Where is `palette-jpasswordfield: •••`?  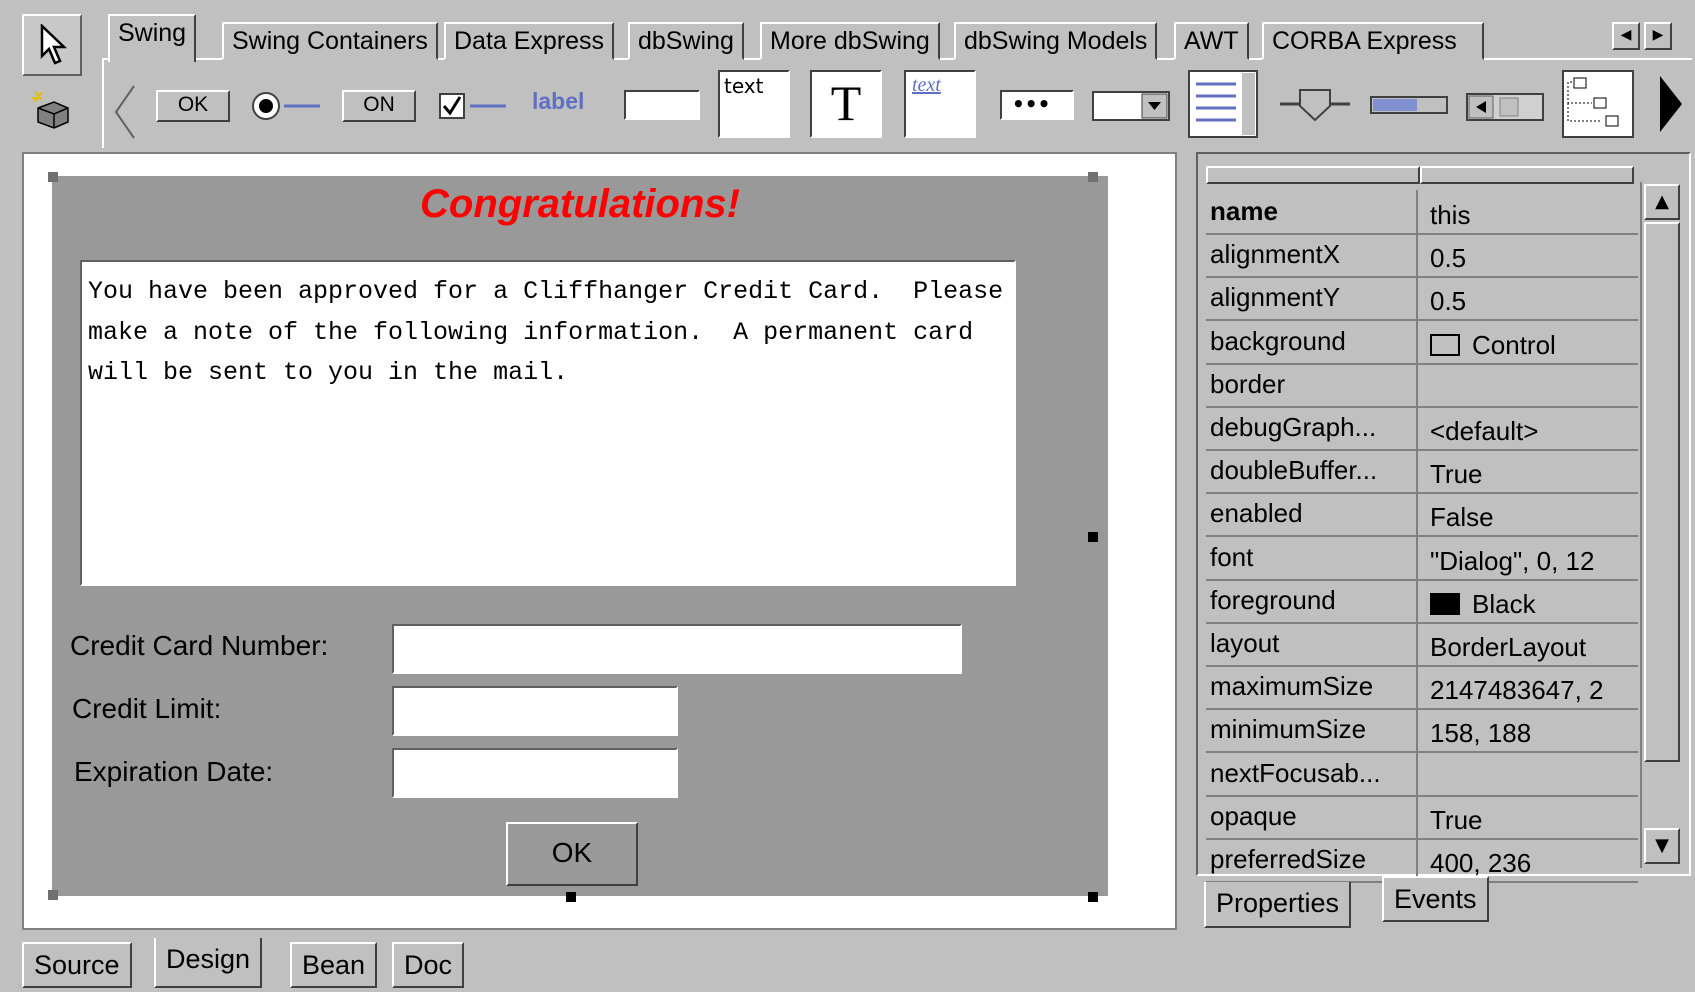 palette-jpasswordfield: ••• is located at coordinates (1037, 105).